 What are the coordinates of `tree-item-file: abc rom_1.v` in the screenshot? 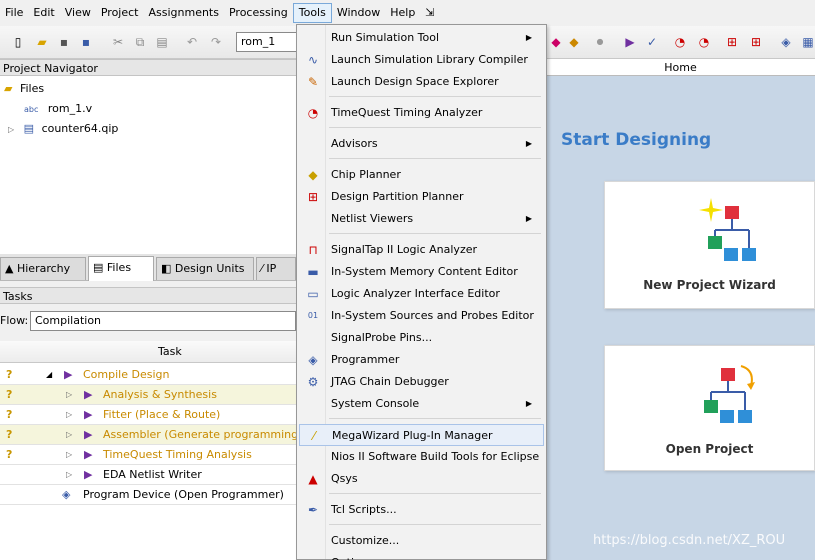 It's located at (58, 109).